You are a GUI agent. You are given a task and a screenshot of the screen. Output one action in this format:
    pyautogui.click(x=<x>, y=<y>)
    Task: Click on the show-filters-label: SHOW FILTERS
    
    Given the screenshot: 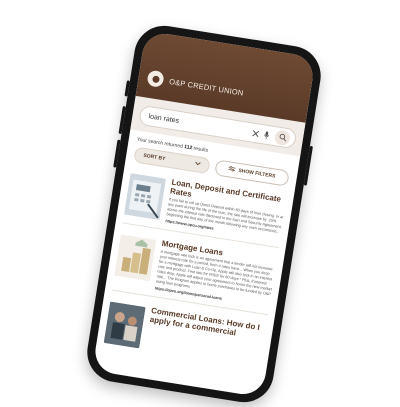 What is the action you would take?
    pyautogui.click(x=257, y=174)
    